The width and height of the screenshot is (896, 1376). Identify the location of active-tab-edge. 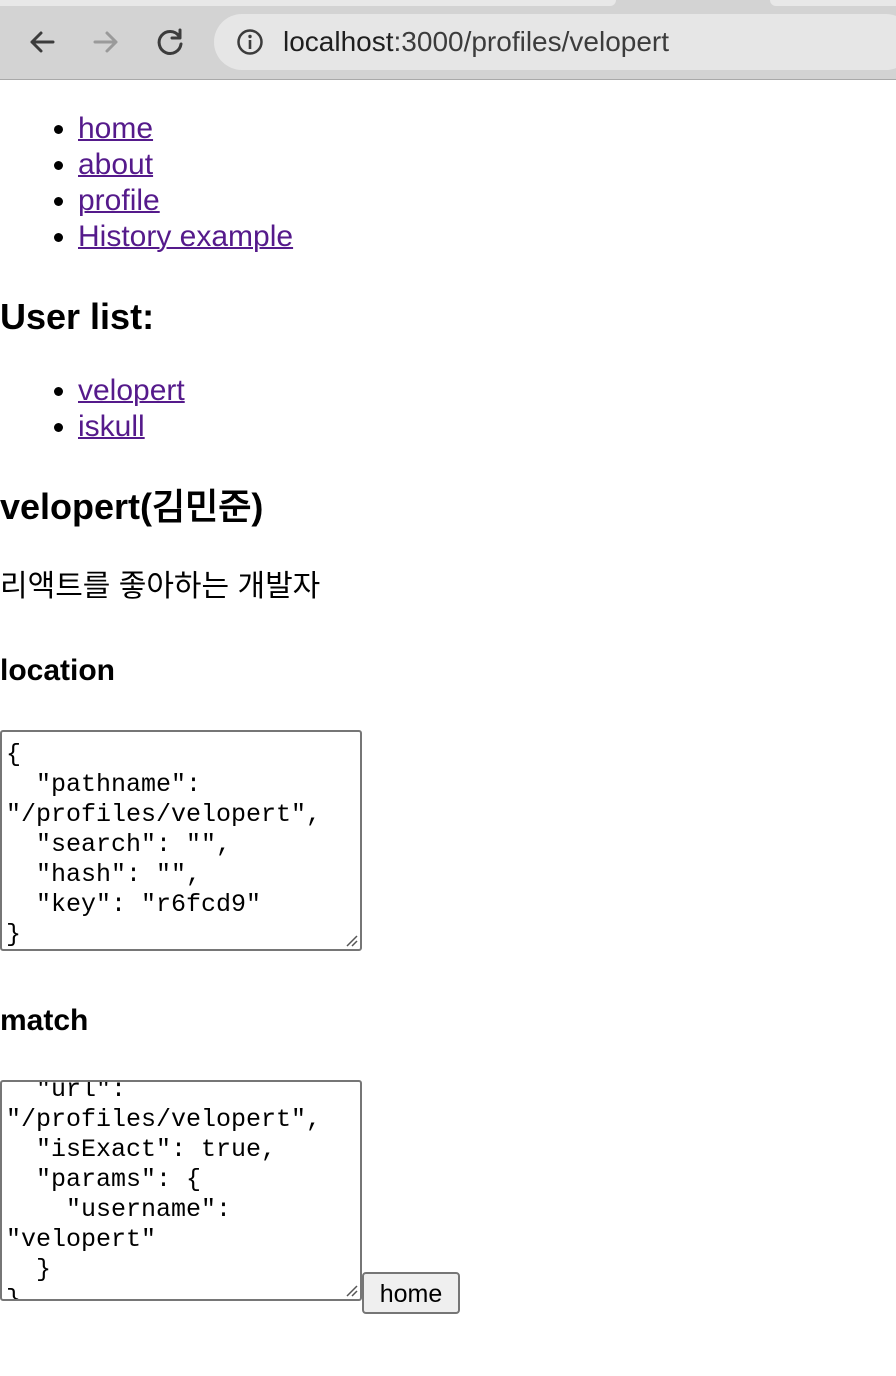
(308, 3).